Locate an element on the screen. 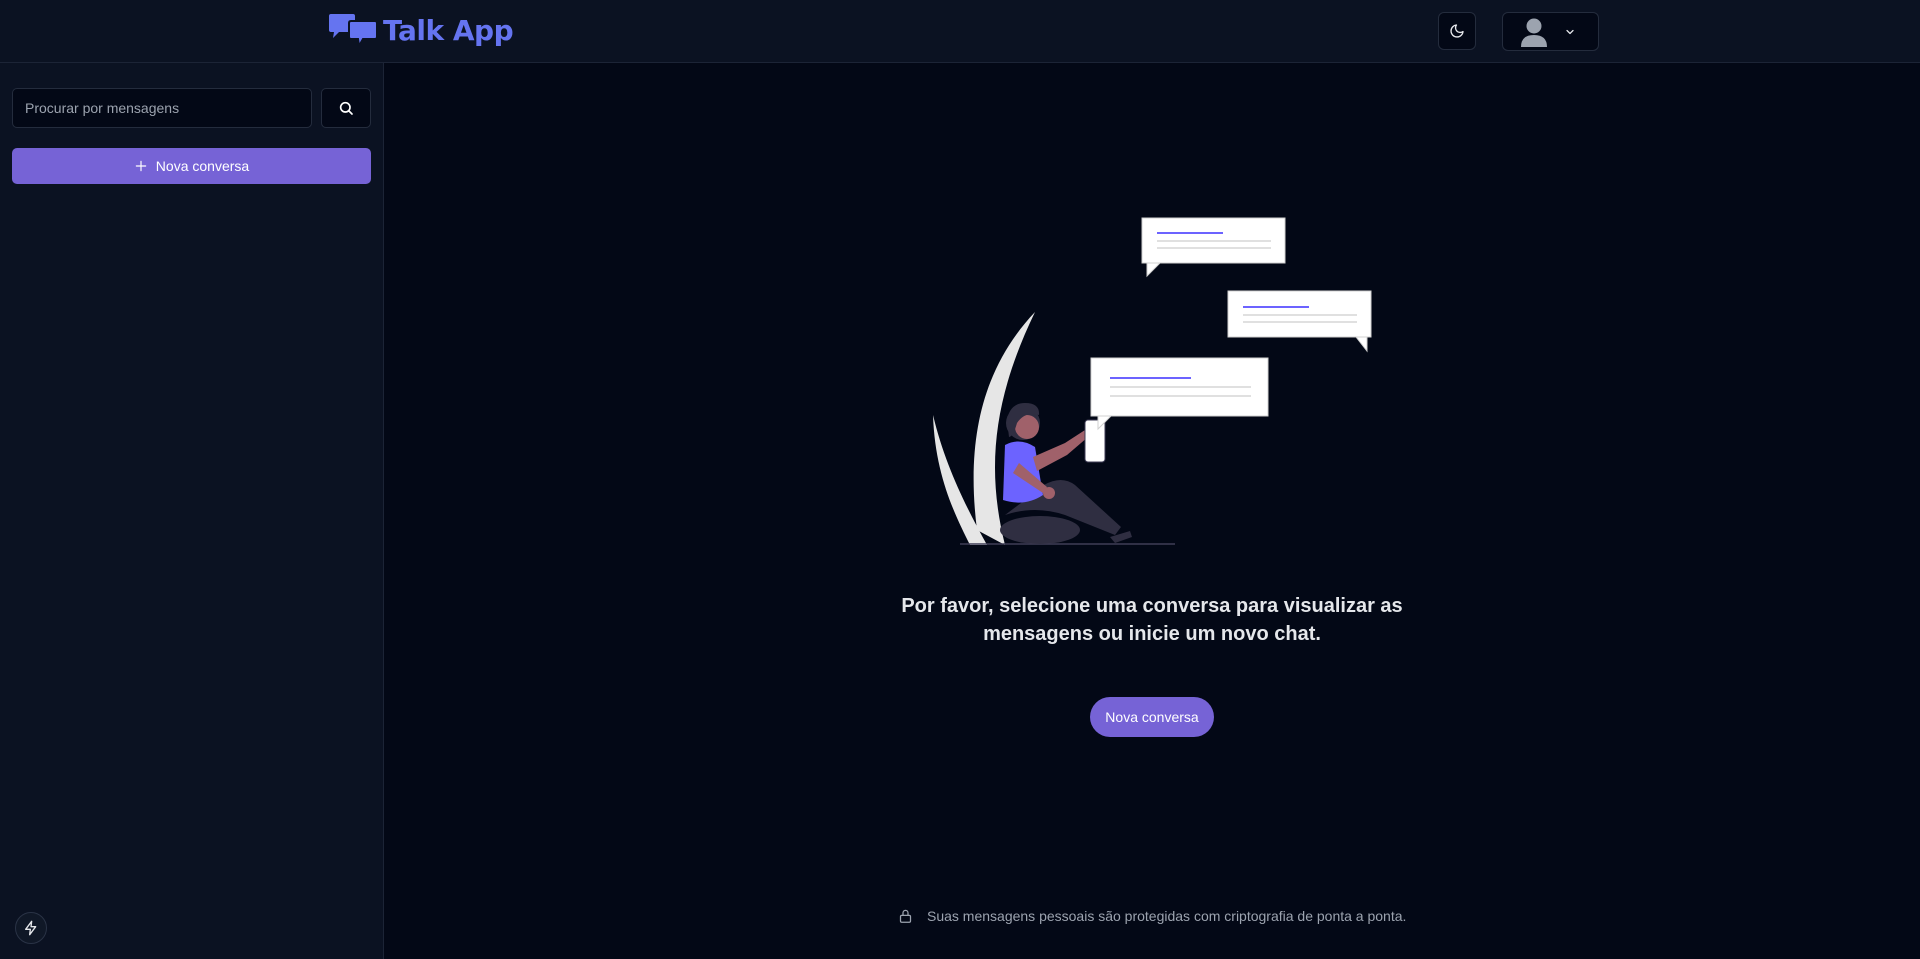  bolt-icon is located at coordinates (31, 928).